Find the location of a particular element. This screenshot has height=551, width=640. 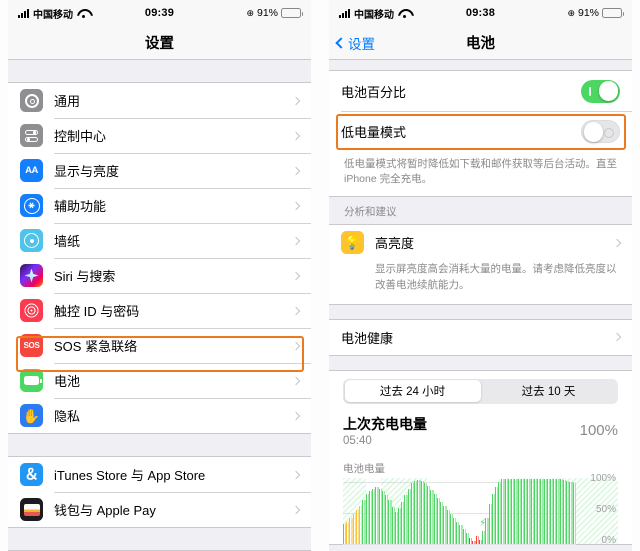

battery-level-chart-section: 电池电量 ⚡ 100% 50% 0% is located at coordinates (480, 500).